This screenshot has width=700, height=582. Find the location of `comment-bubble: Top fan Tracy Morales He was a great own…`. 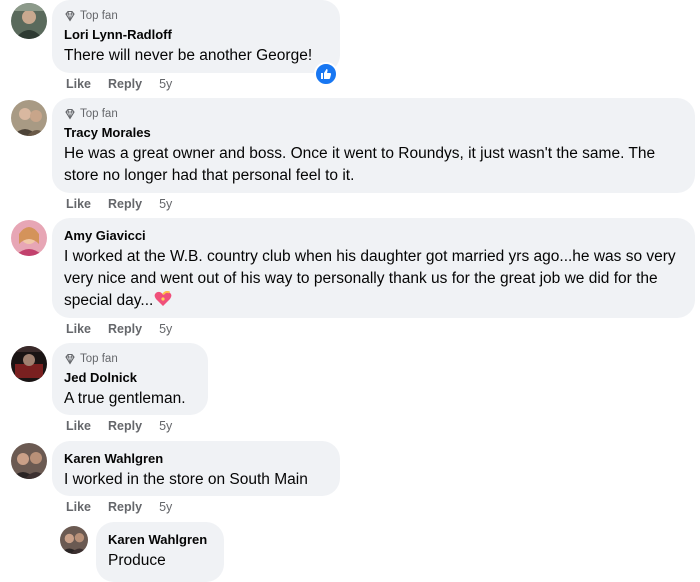

comment-bubble: Top fan Tracy Morales He was a great own… is located at coordinates (373, 145).